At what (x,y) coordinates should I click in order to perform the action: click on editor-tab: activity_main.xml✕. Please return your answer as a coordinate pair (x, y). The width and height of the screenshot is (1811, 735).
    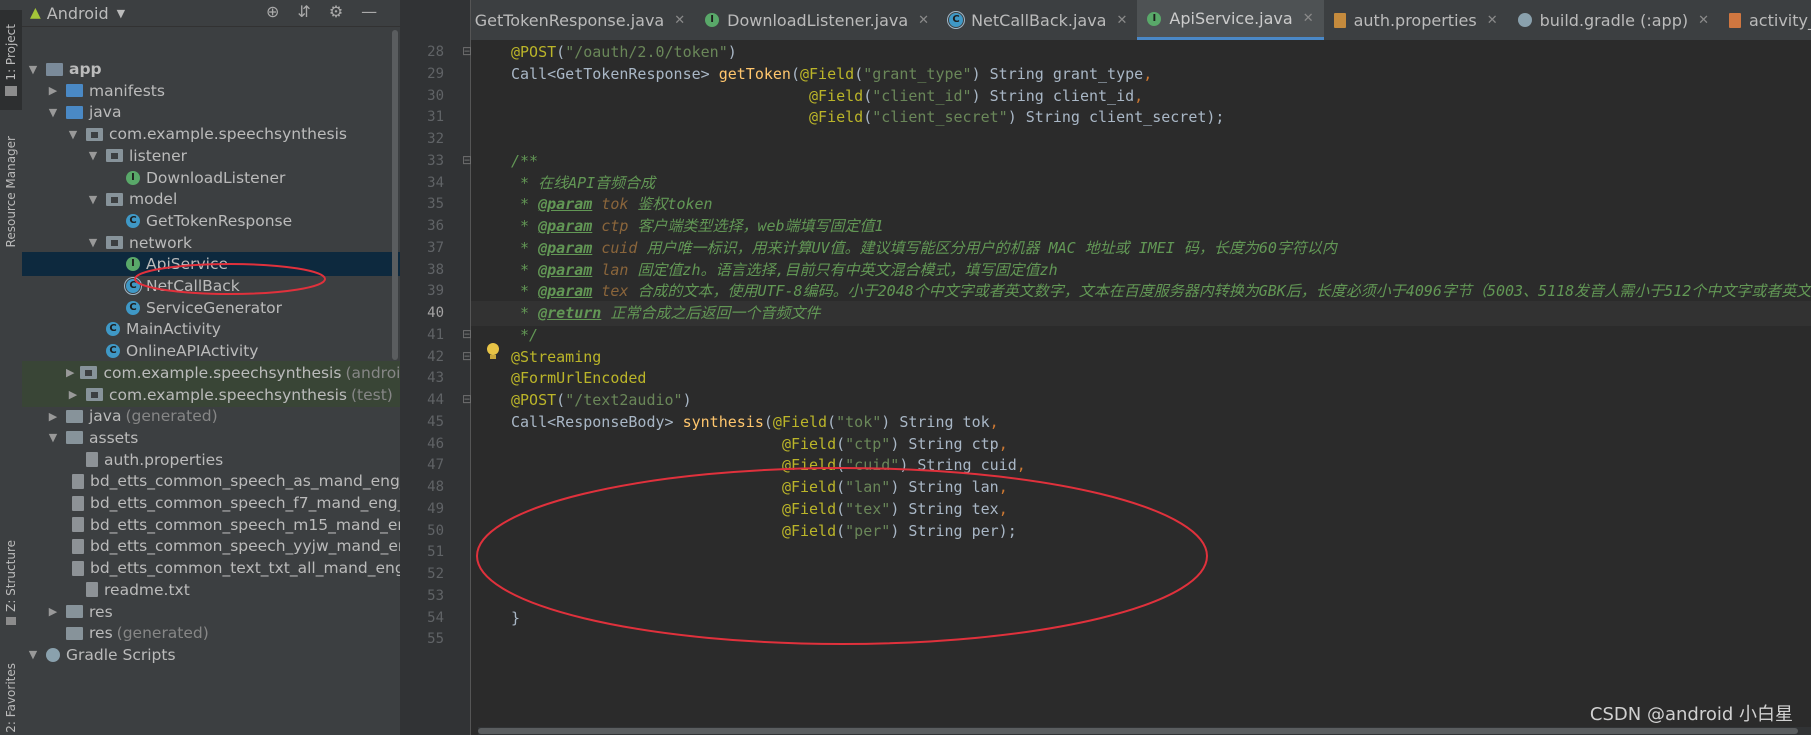
    Looking at the image, I should click on (1765, 20).